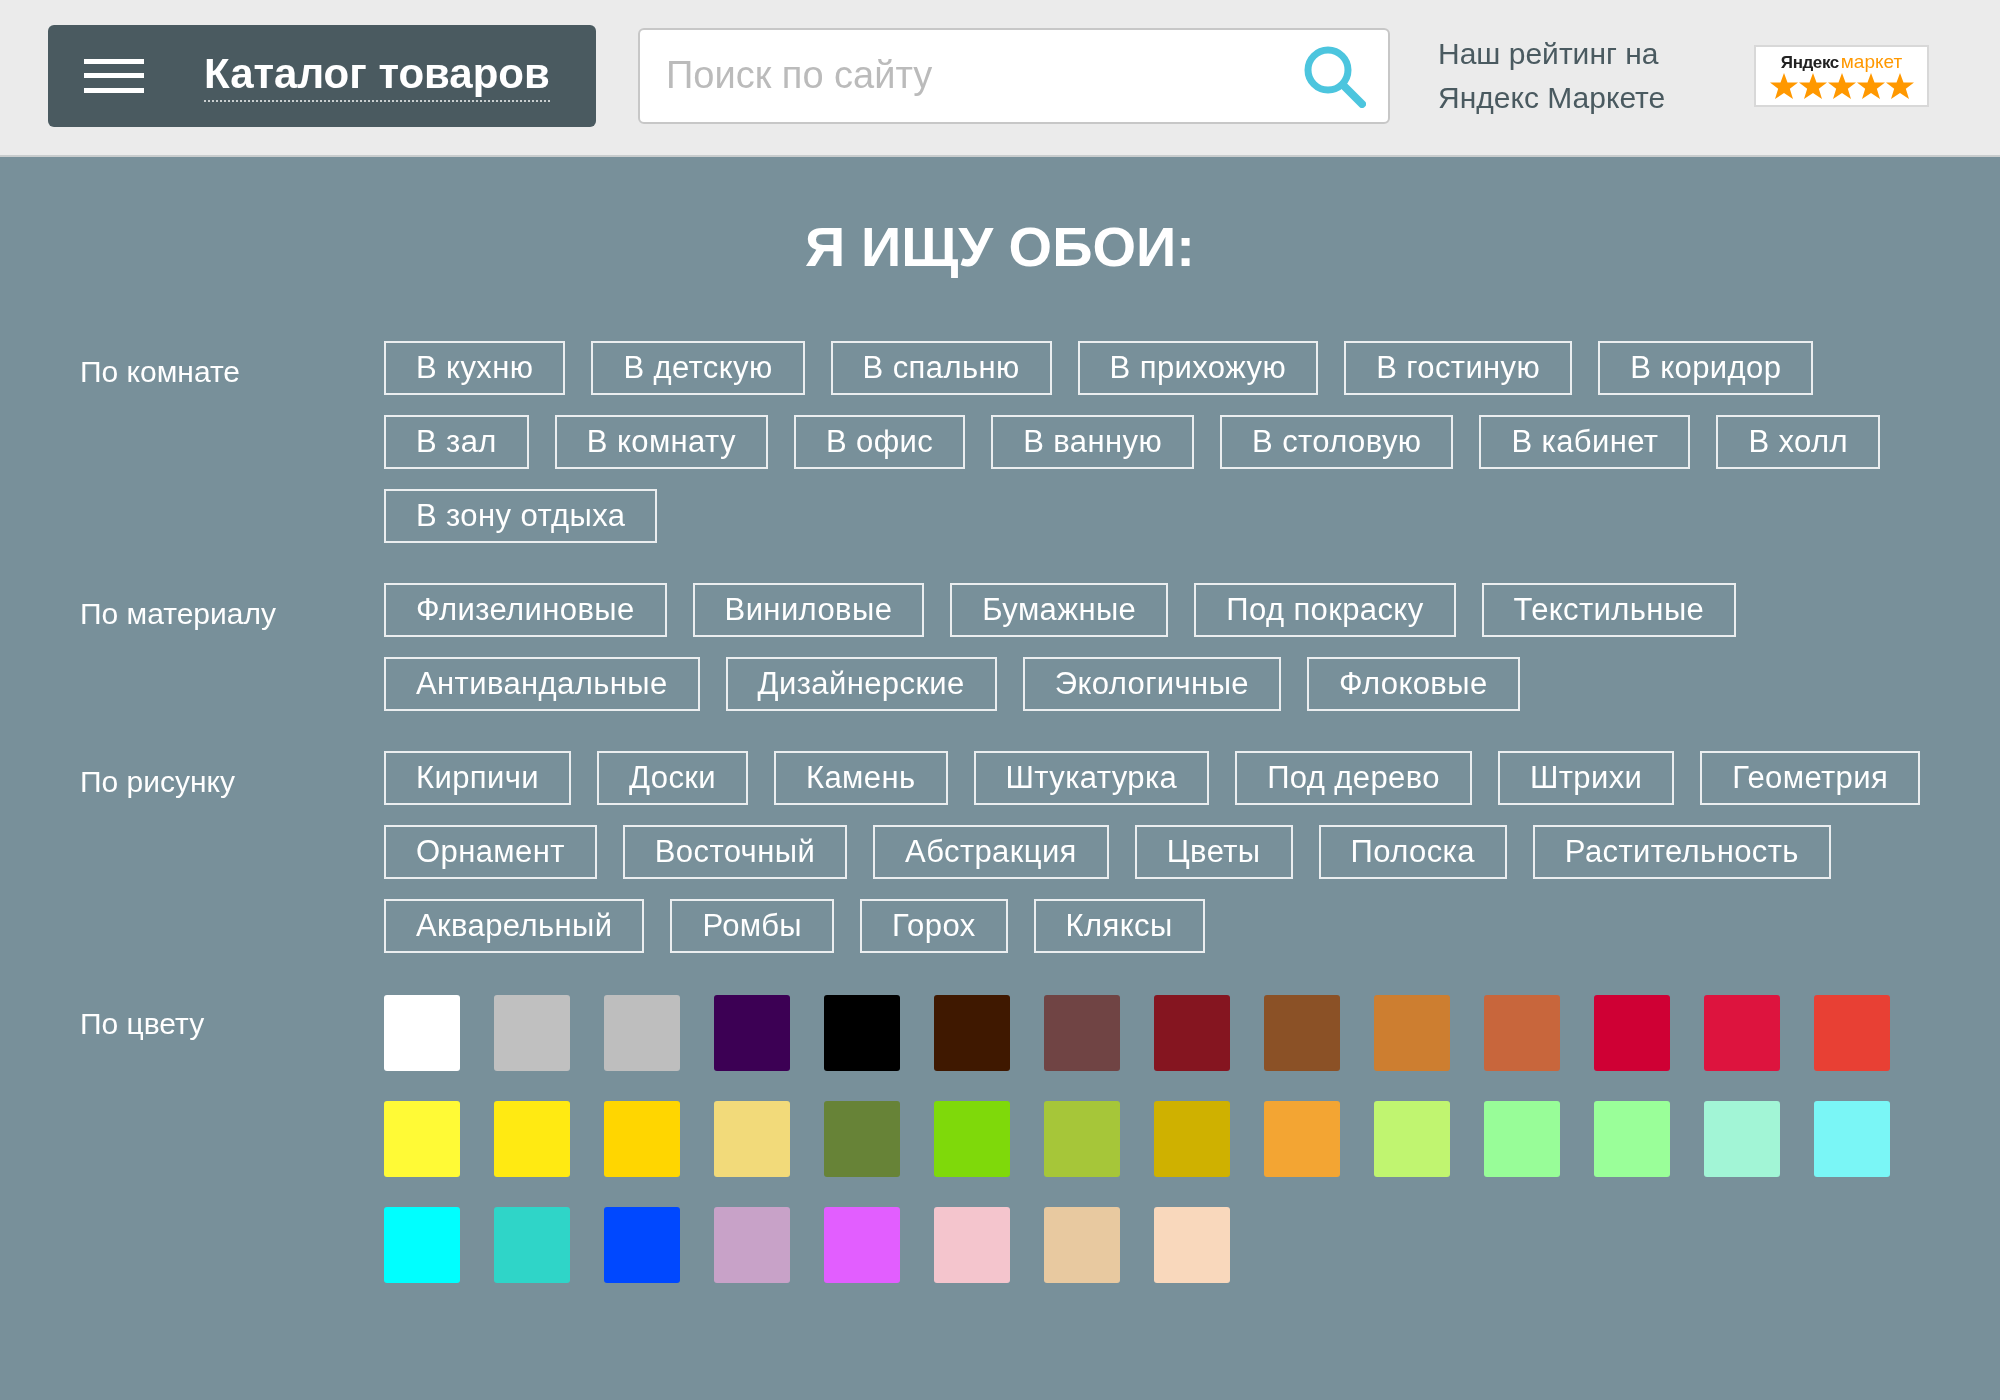  What do you see at coordinates (1325, 610) in the screenshot?
I see `filter-tag: Под покраску` at bounding box center [1325, 610].